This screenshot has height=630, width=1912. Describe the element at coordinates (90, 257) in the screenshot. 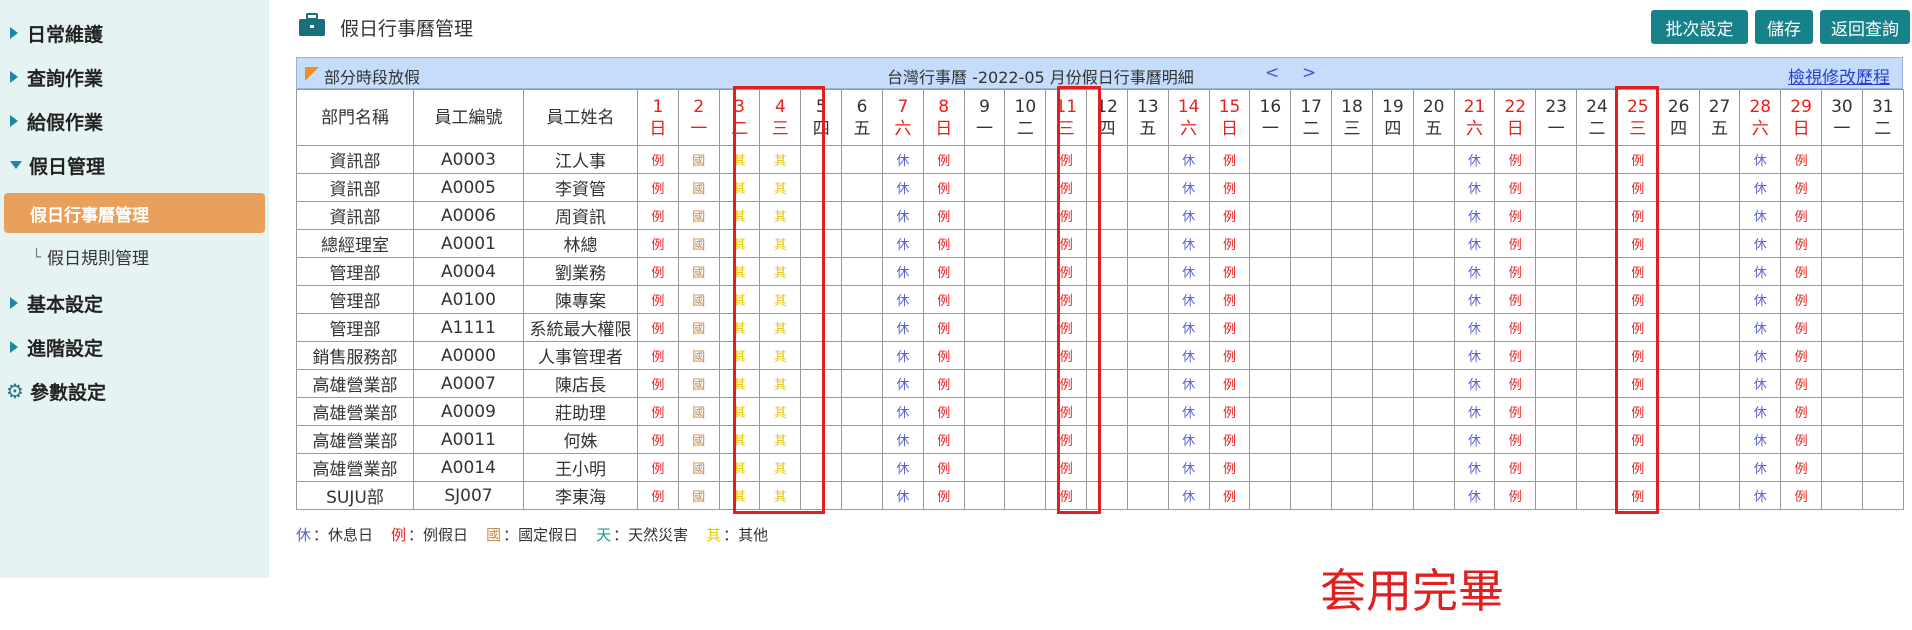

I see `nav-holiday-rules: └ 假日規則管理` at that location.